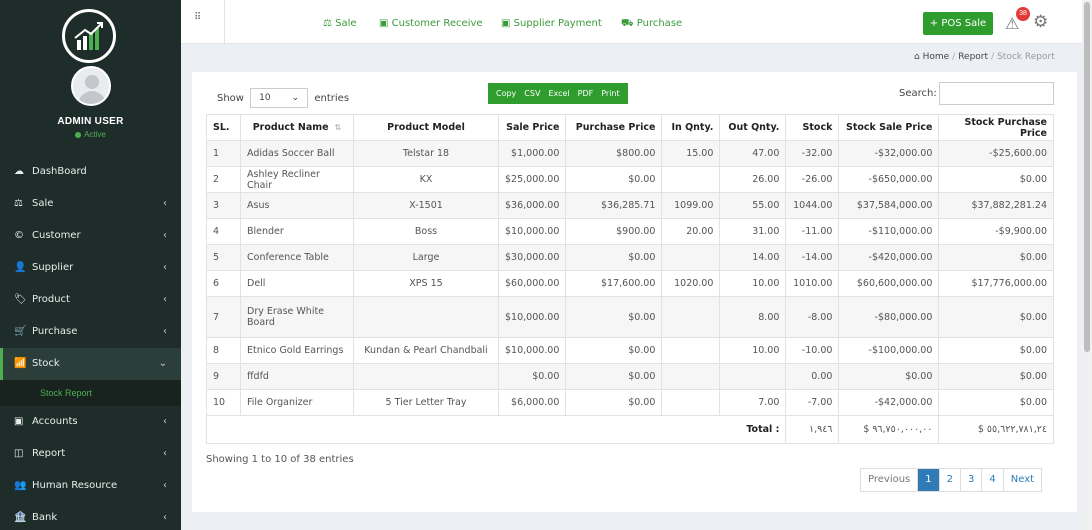  I want to click on top-link-purchase: ⛟ Purchase, so click(651, 24).